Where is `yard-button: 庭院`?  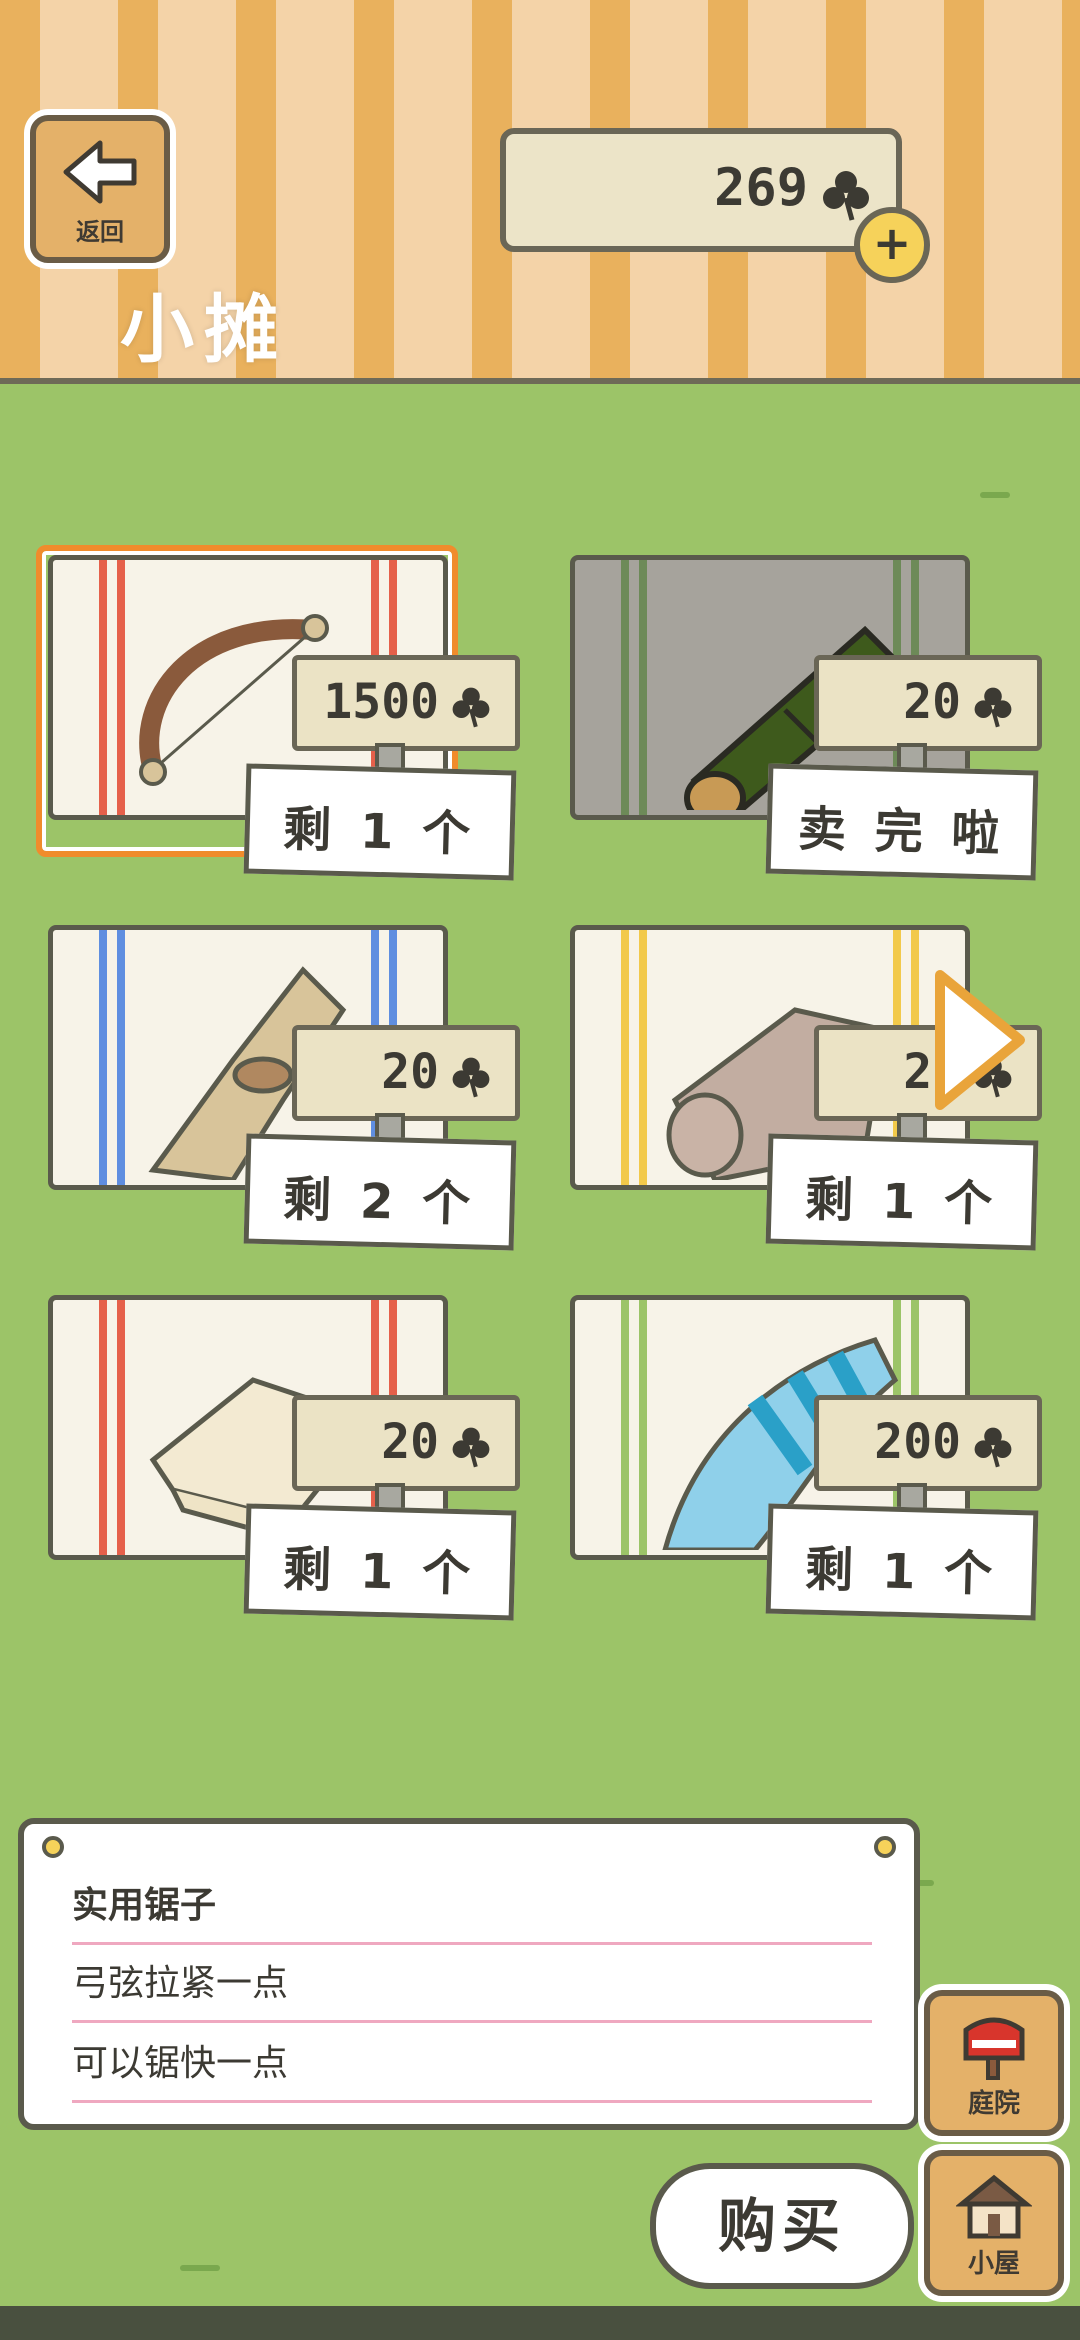 yard-button: 庭院 is located at coordinates (994, 2063).